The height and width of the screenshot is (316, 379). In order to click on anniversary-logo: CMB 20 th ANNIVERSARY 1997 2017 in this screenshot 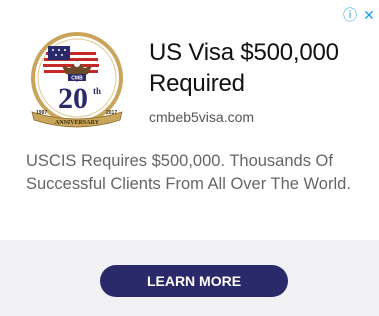, I will do `click(77, 80)`.